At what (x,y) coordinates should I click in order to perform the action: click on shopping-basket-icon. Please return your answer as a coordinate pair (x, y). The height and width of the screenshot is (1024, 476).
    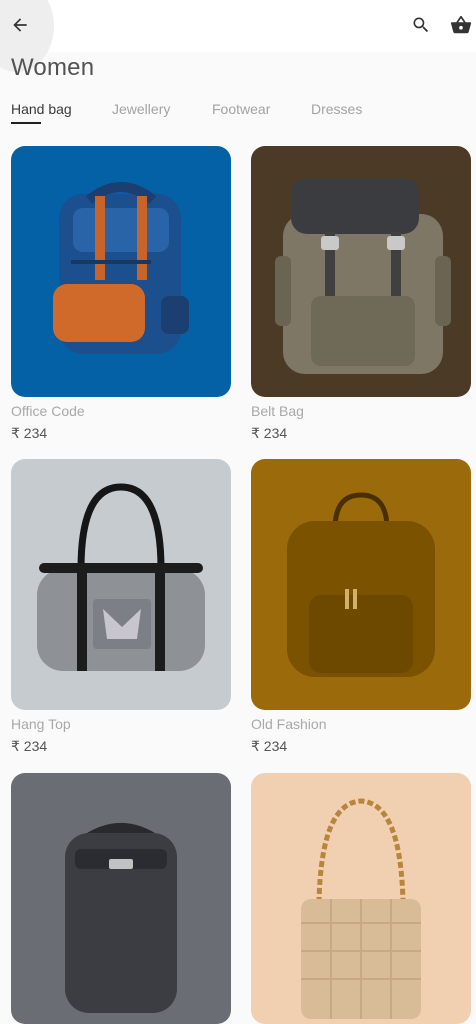
    Looking at the image, I should click on (461, 25).